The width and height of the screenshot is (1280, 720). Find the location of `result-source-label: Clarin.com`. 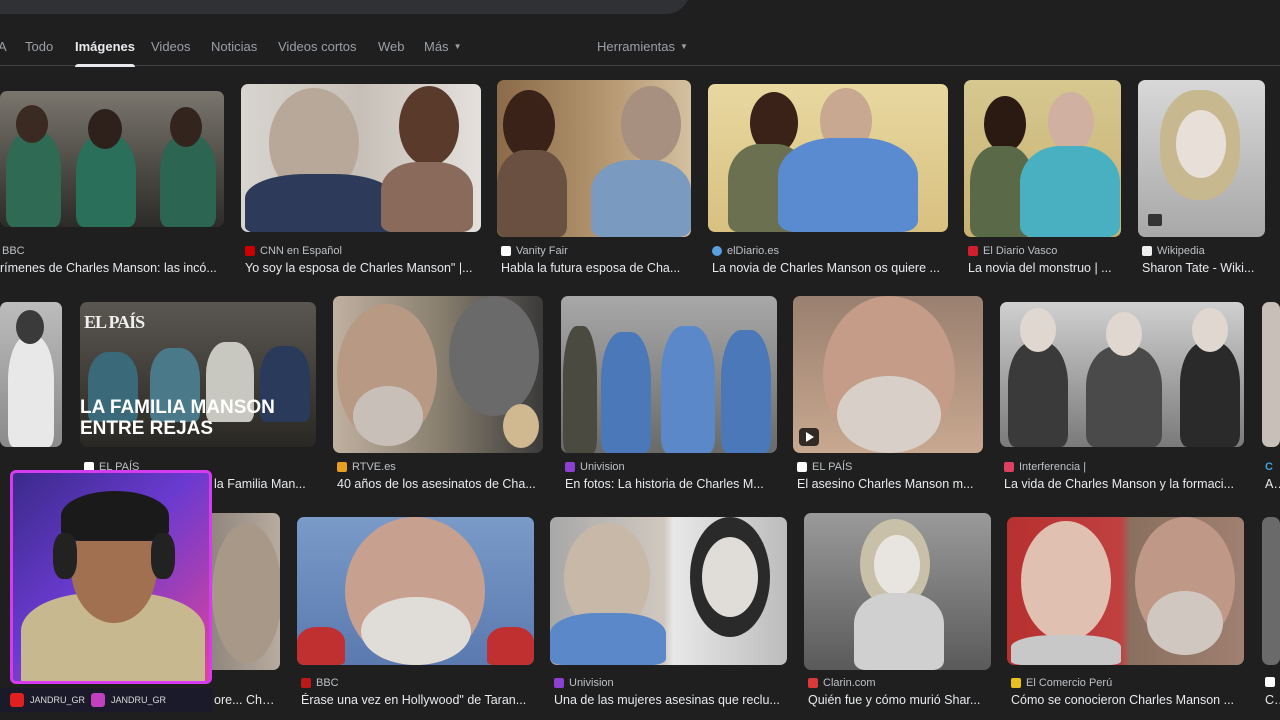

result-source-label: Clarin.com is located at coordinates (849, 683).